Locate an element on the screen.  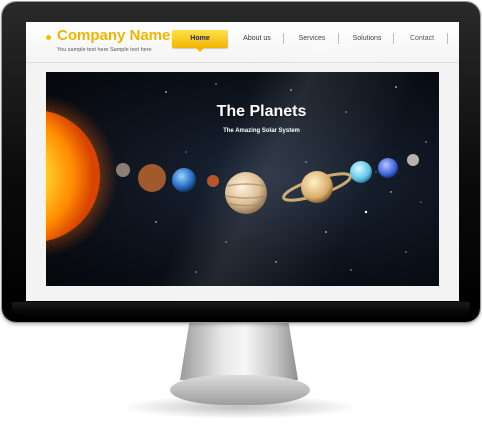
nav-contact: Contact is located at coordinates (422, 39).